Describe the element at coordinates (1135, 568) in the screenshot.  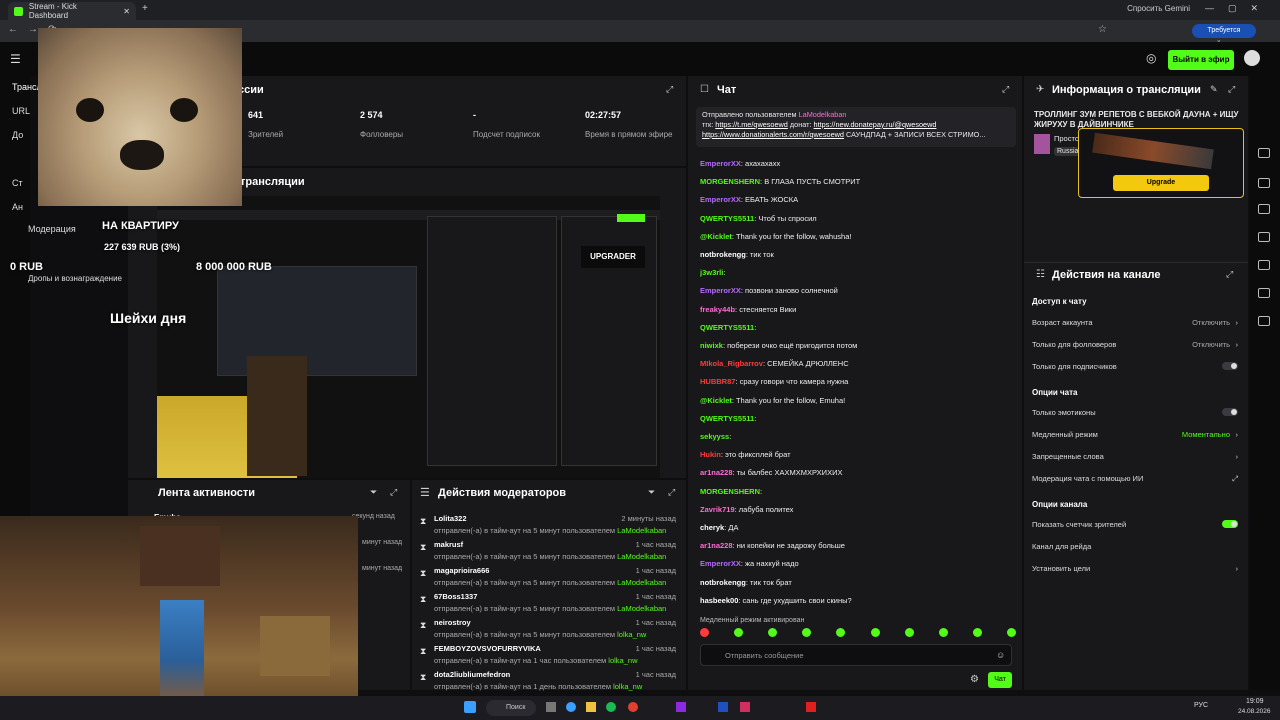
I see `goals-setting: Установить цели ›` at that location.